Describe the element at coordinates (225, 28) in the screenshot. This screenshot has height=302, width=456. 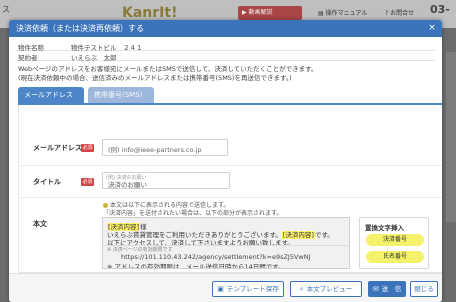
I see `modal-title-bar: 決済依頼（または決済再依頼）する ×` at that location.